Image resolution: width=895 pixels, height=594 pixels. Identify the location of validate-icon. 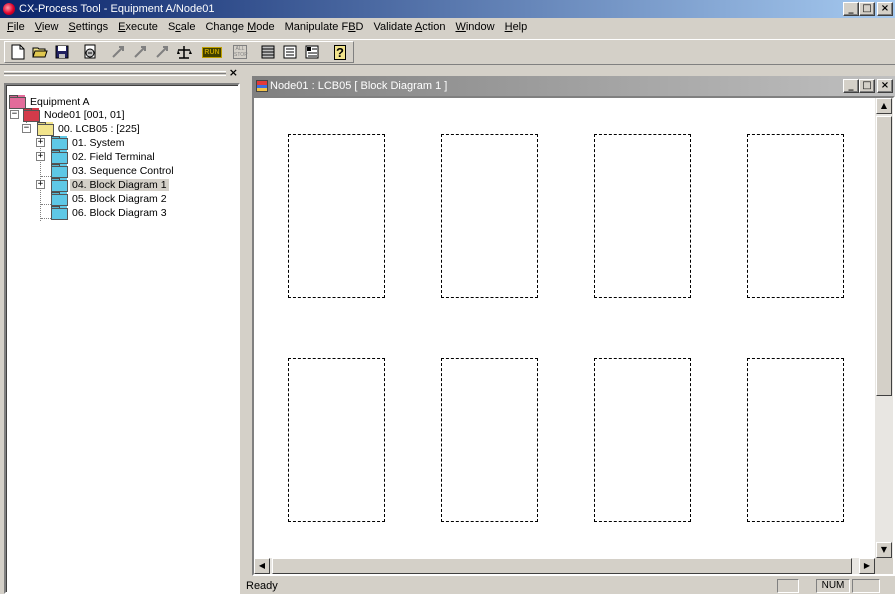
(184, 52).